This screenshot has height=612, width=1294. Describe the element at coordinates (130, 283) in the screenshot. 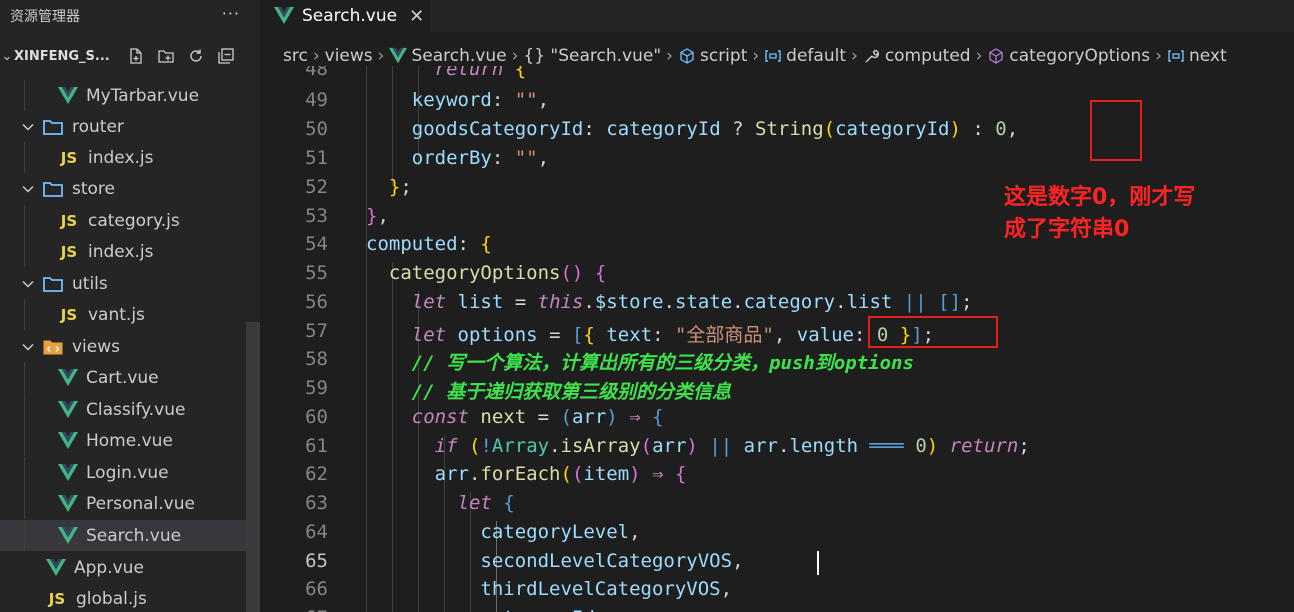

I see `tree-item-utils: utils` at that location.